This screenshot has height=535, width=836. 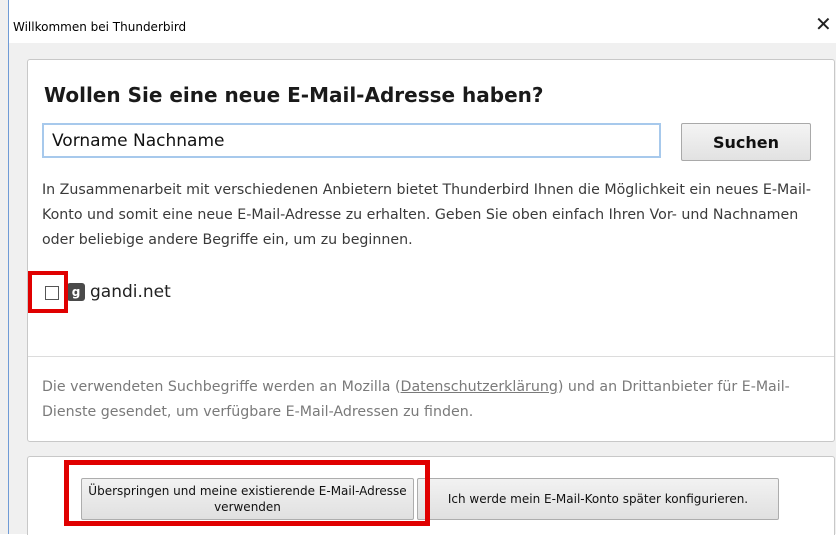 I want to click on provider-label: gandi.net, so click(x=130, y=292).